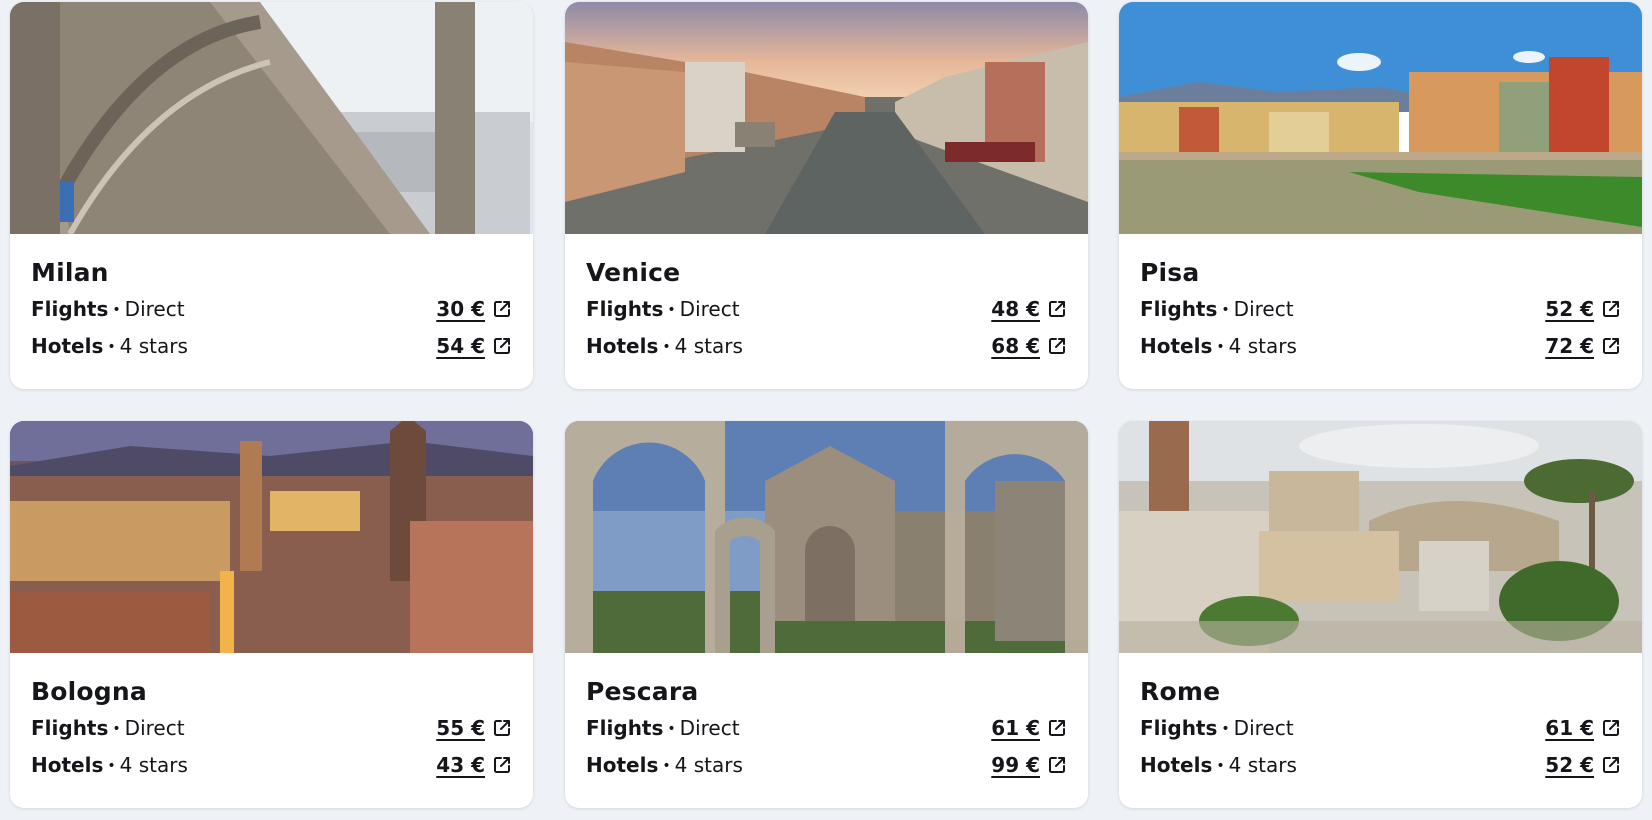  I want to click on city-name: Pisa, so click(1170, 272).